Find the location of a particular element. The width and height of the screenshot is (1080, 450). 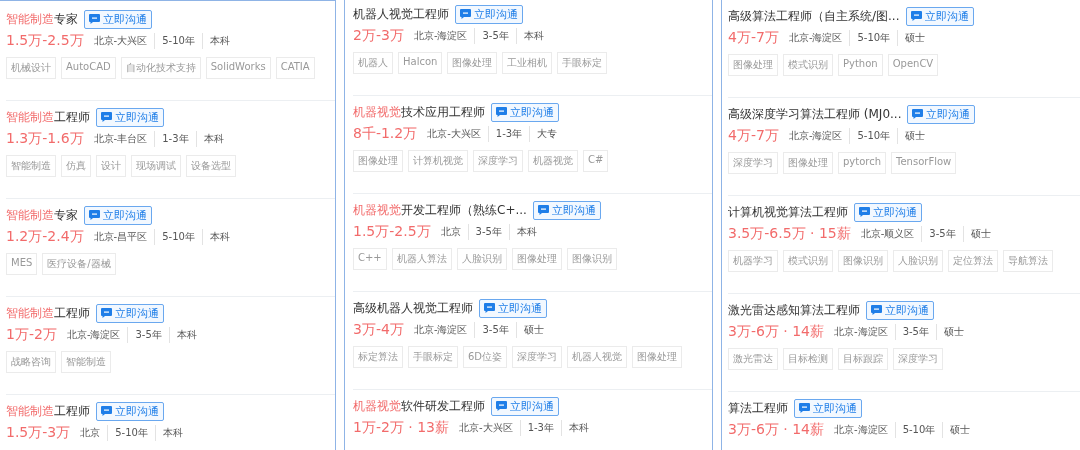

salary-text: 1.2万-2.4万 is located at coordinates (45, 237).